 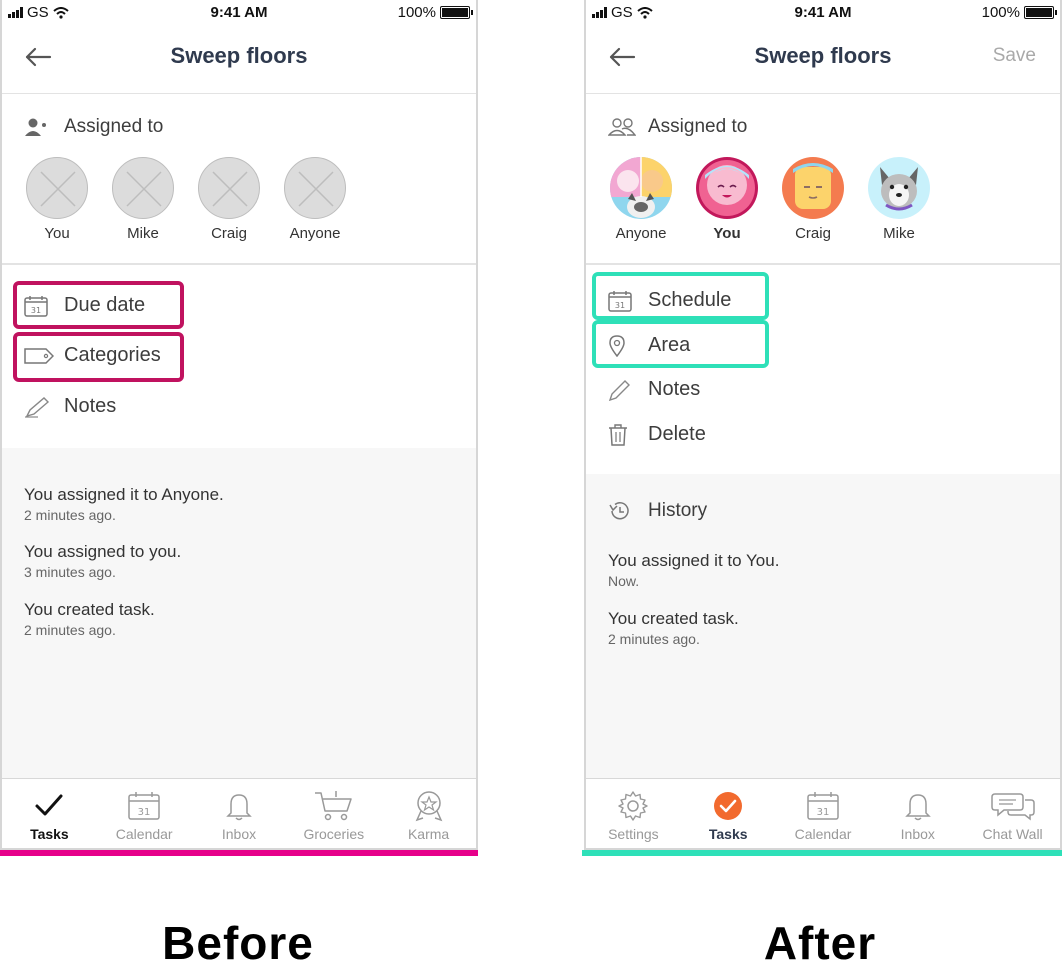 I want to click on assignee-name: You, so click(x=727, y=233).